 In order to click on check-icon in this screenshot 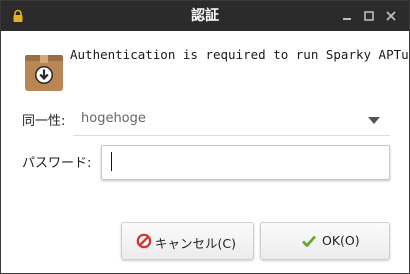, I will do `click(309, 241)`.